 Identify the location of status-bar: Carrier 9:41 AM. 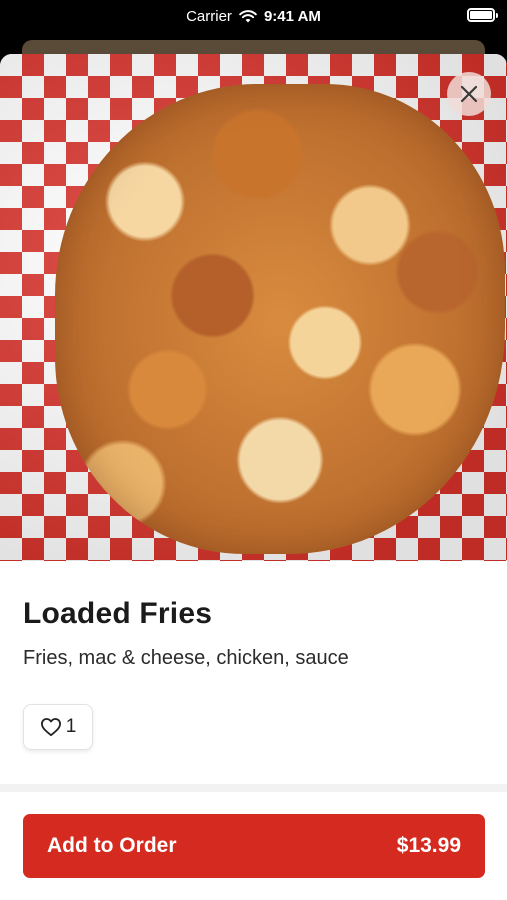
(253, 16).